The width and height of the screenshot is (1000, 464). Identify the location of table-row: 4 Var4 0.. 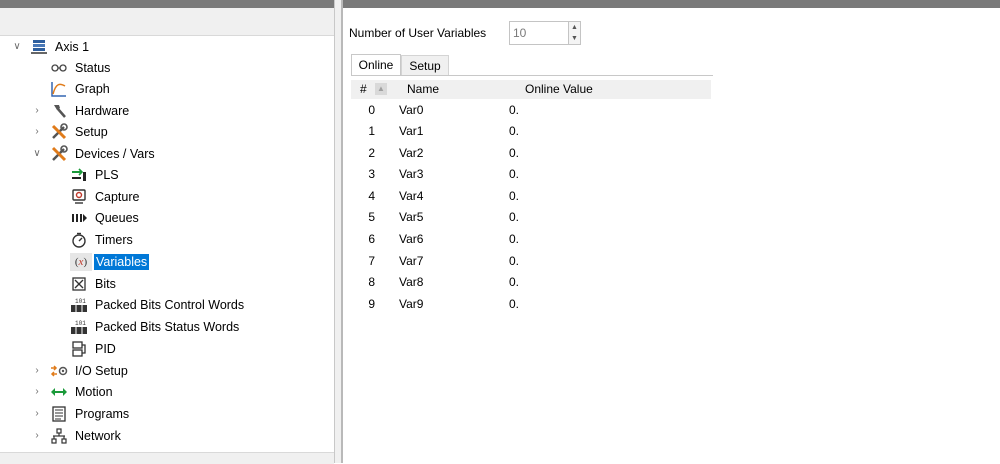
(531, 196).